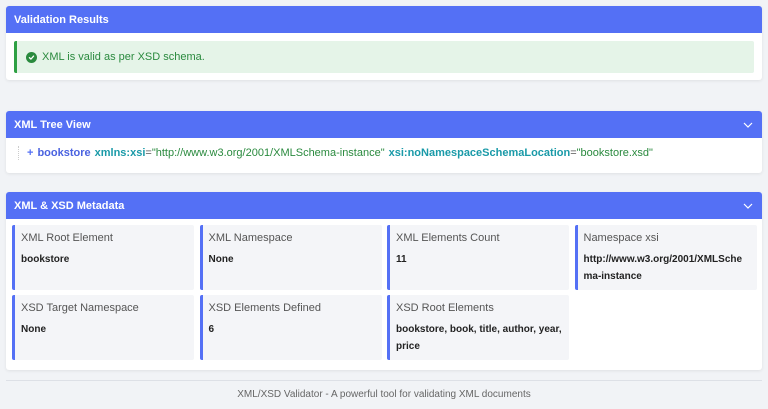  I want to click on metadata-item-xml-root-element: XML Root Element bookstore, so click(103, 257).